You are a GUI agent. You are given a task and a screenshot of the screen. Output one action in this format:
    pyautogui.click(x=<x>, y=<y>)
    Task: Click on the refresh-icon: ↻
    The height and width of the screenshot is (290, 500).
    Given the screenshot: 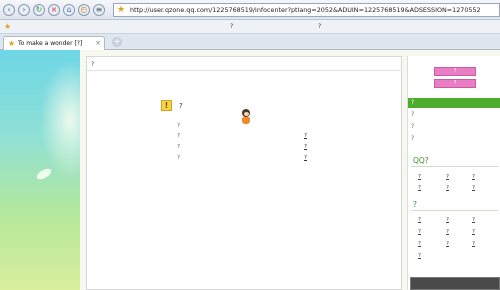 What is the action you would take?
    pyautogui.click(x=39, y=10)
    